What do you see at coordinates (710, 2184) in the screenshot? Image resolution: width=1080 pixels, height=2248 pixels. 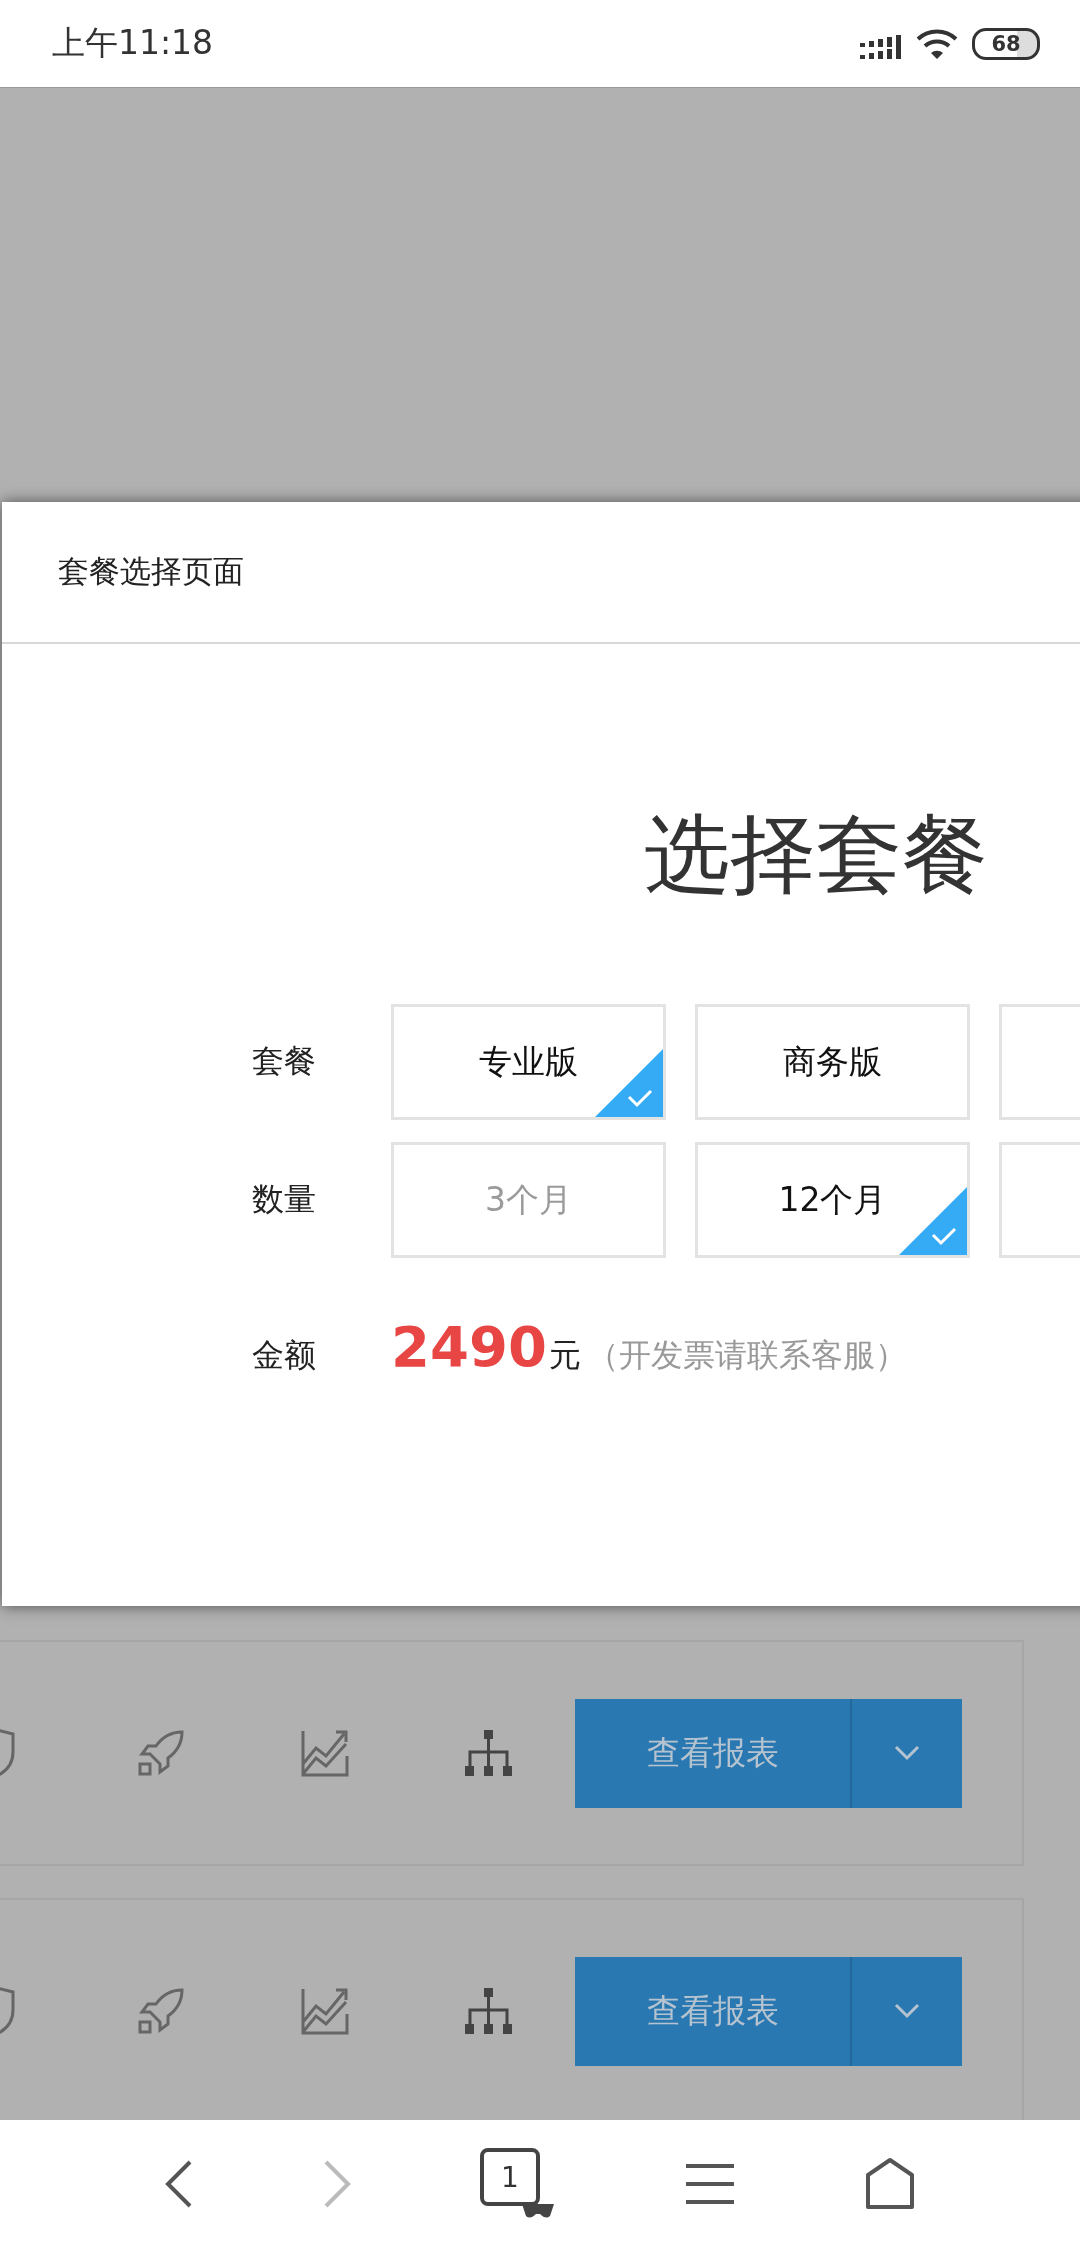 I see `menu-button` at bounding box center [710, 2184].